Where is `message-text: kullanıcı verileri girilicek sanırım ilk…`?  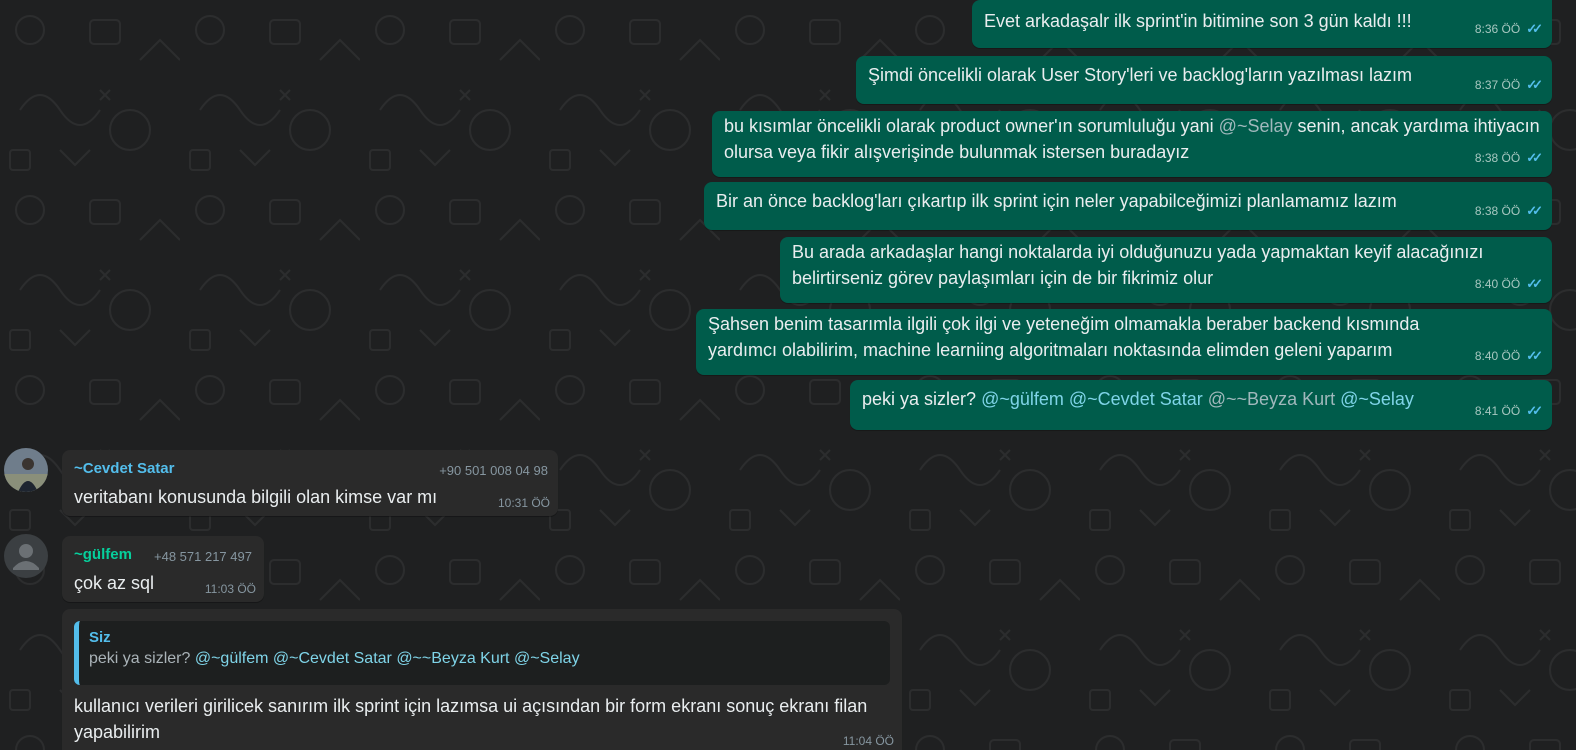 message-text: kullanıcı verileri girilicek sanırım ilk… is located at coordinates (471, 719).